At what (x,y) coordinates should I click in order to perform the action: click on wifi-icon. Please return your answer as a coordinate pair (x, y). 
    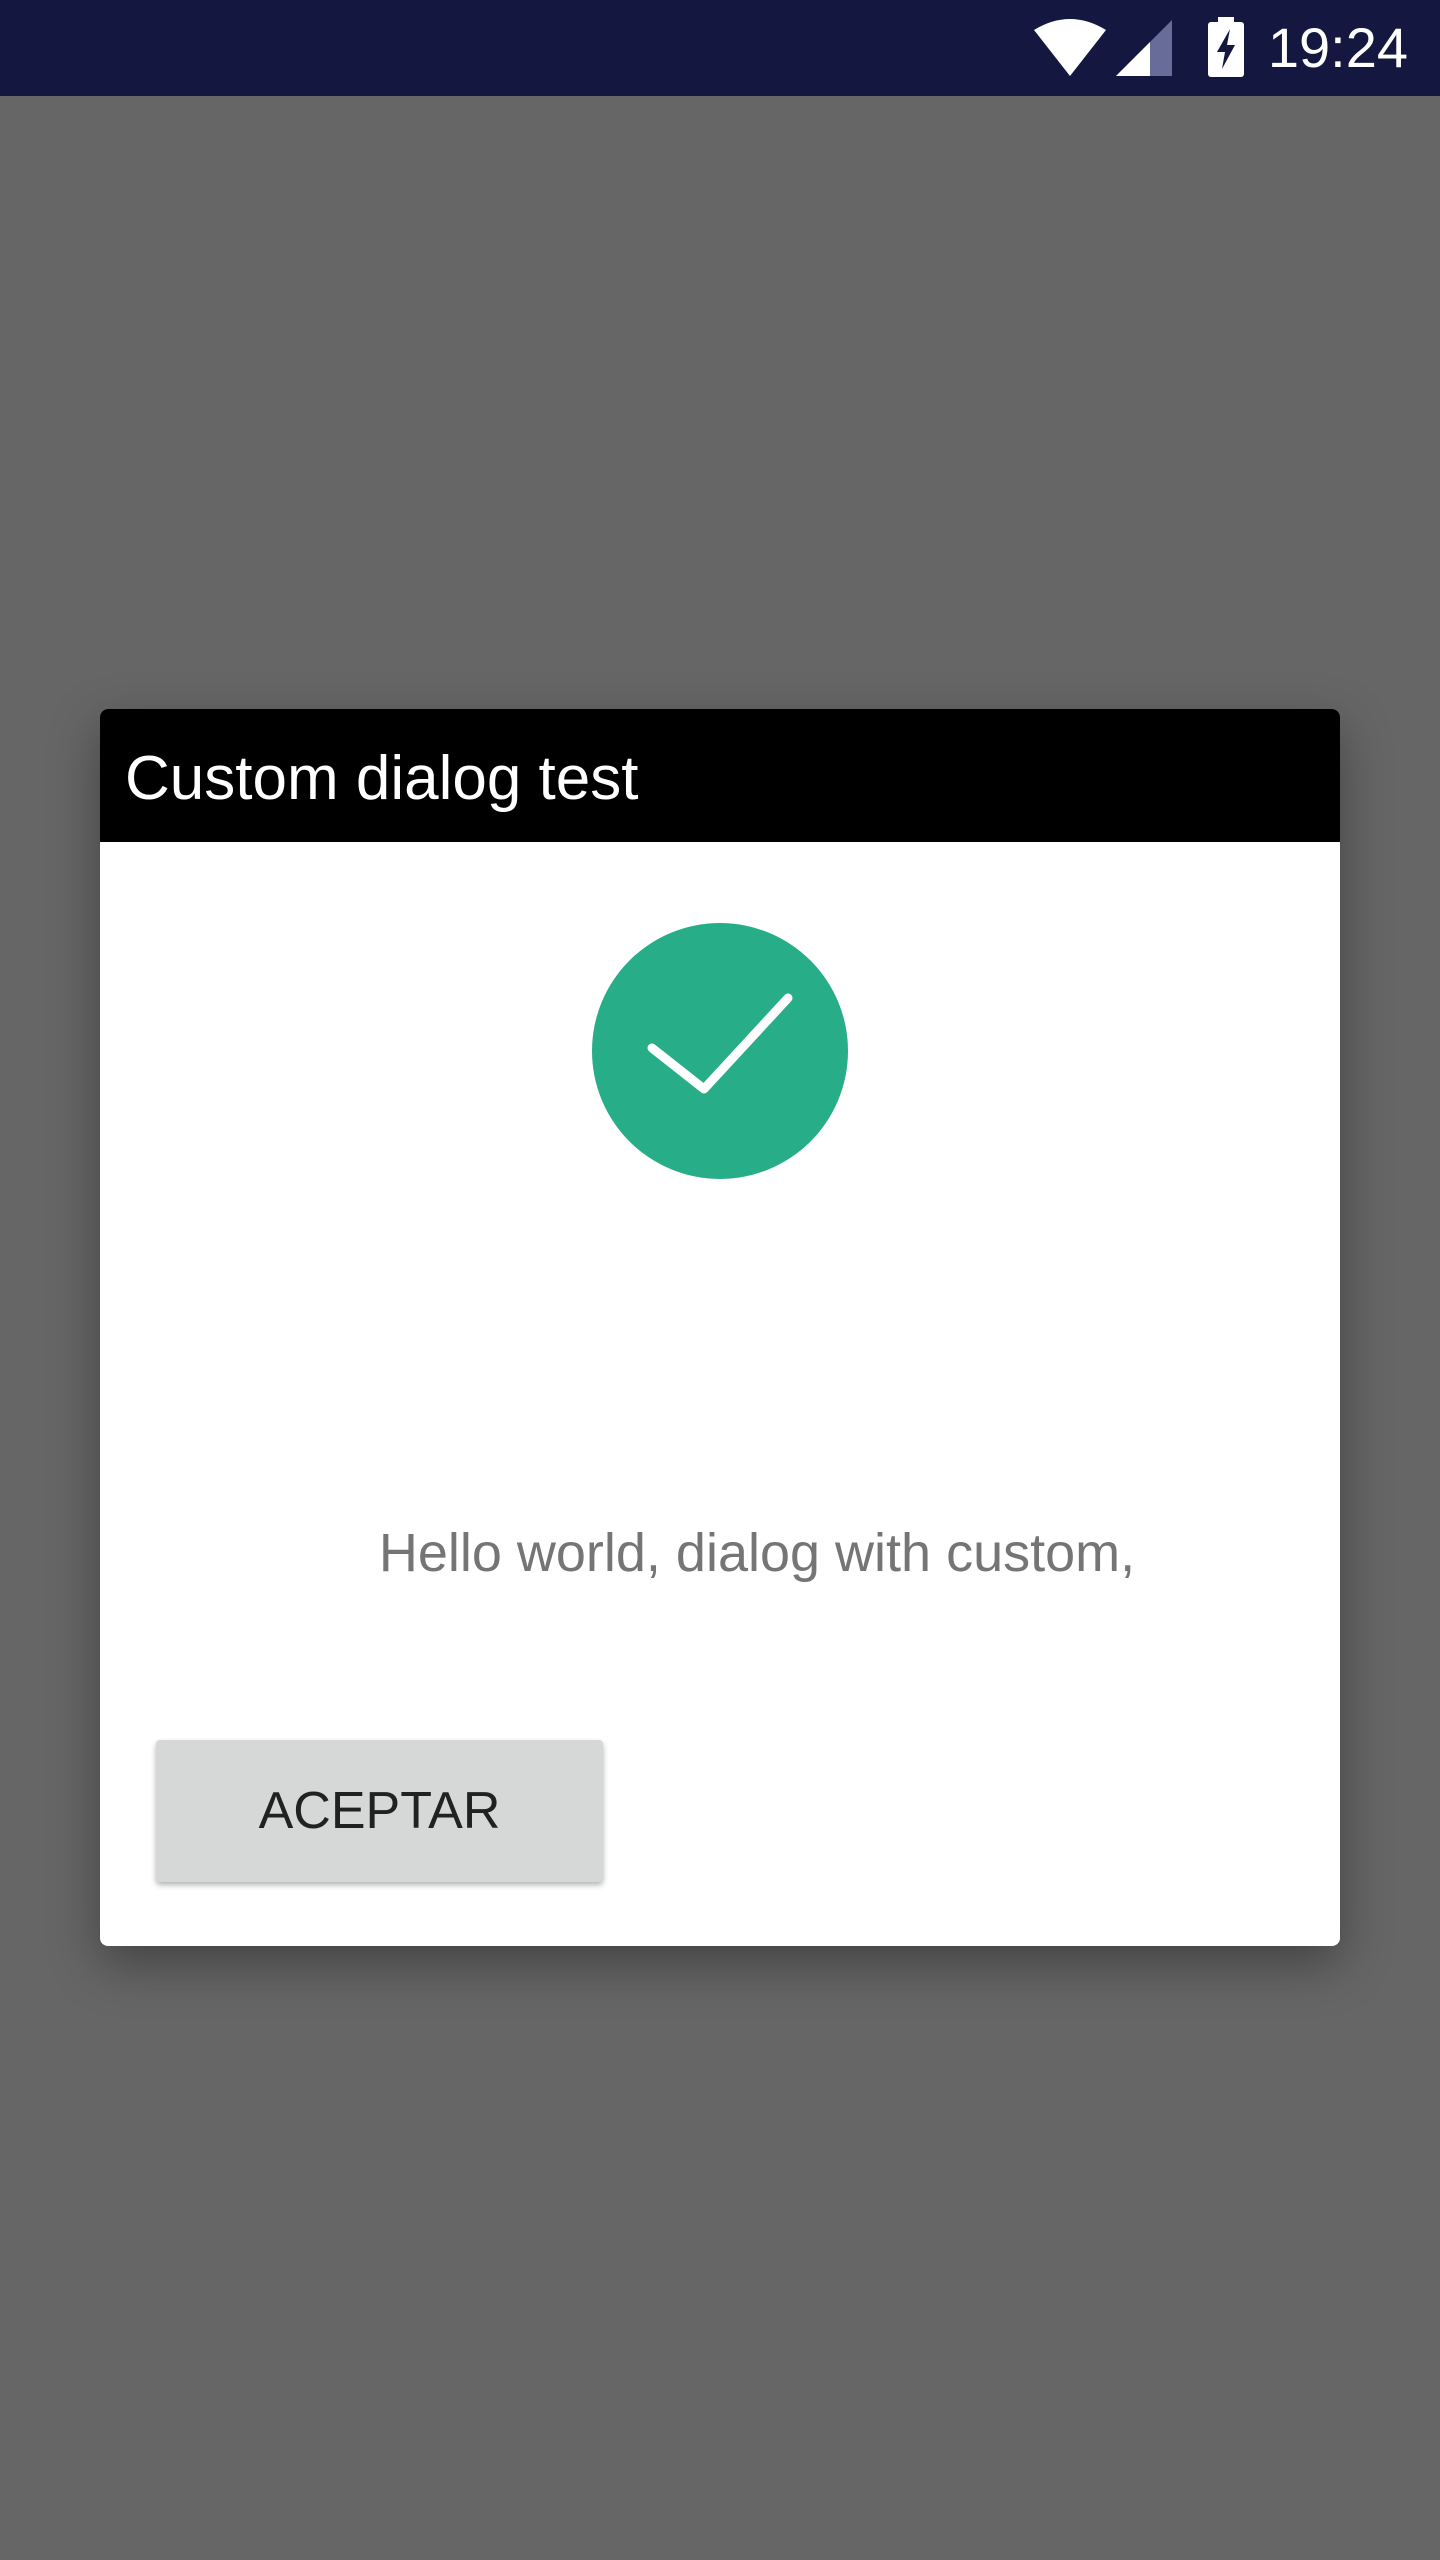
    Looking at the image, I should click on (1069, 47).